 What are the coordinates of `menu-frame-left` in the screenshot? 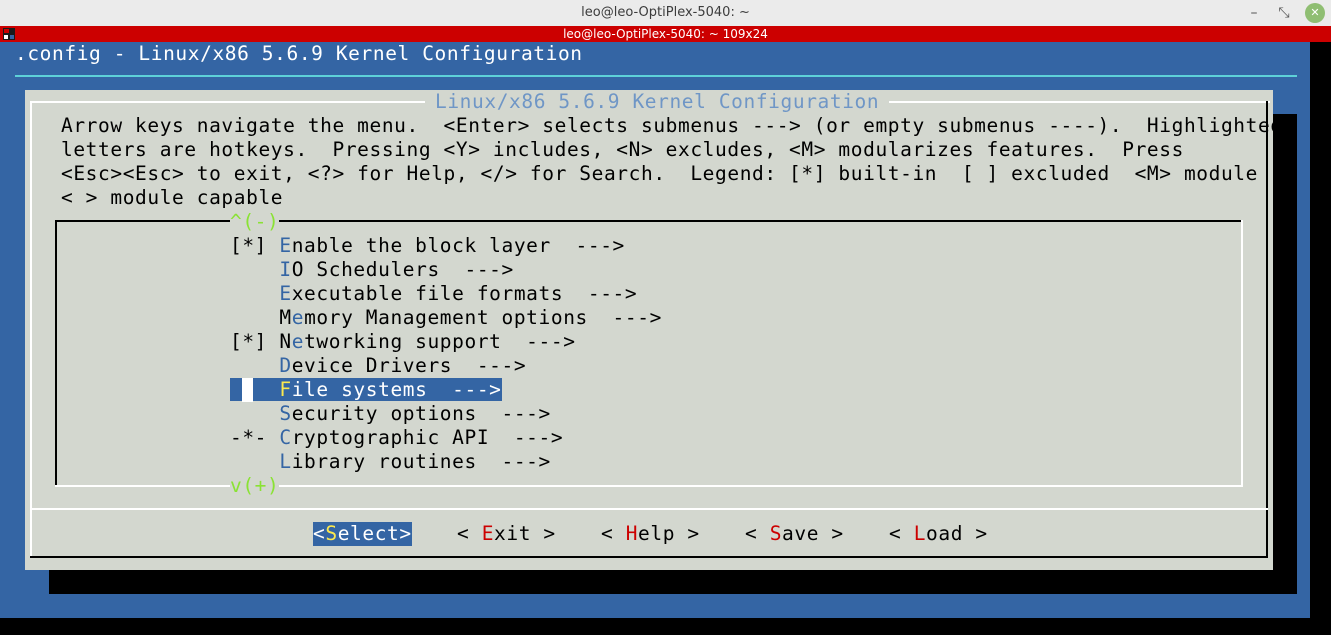 It's located at (56, 353).